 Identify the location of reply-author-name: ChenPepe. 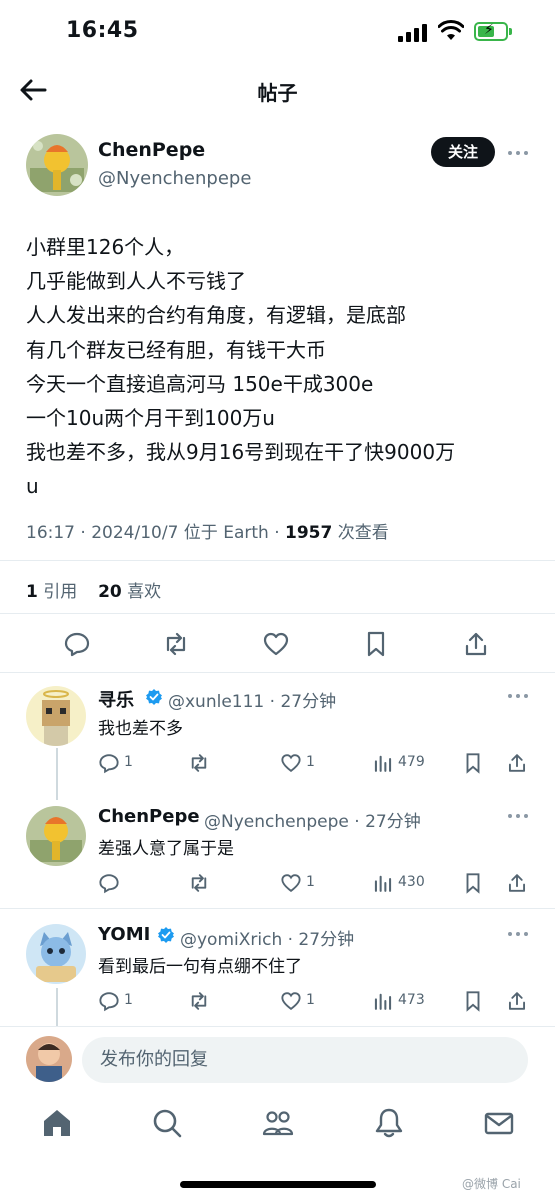
(149, 816).